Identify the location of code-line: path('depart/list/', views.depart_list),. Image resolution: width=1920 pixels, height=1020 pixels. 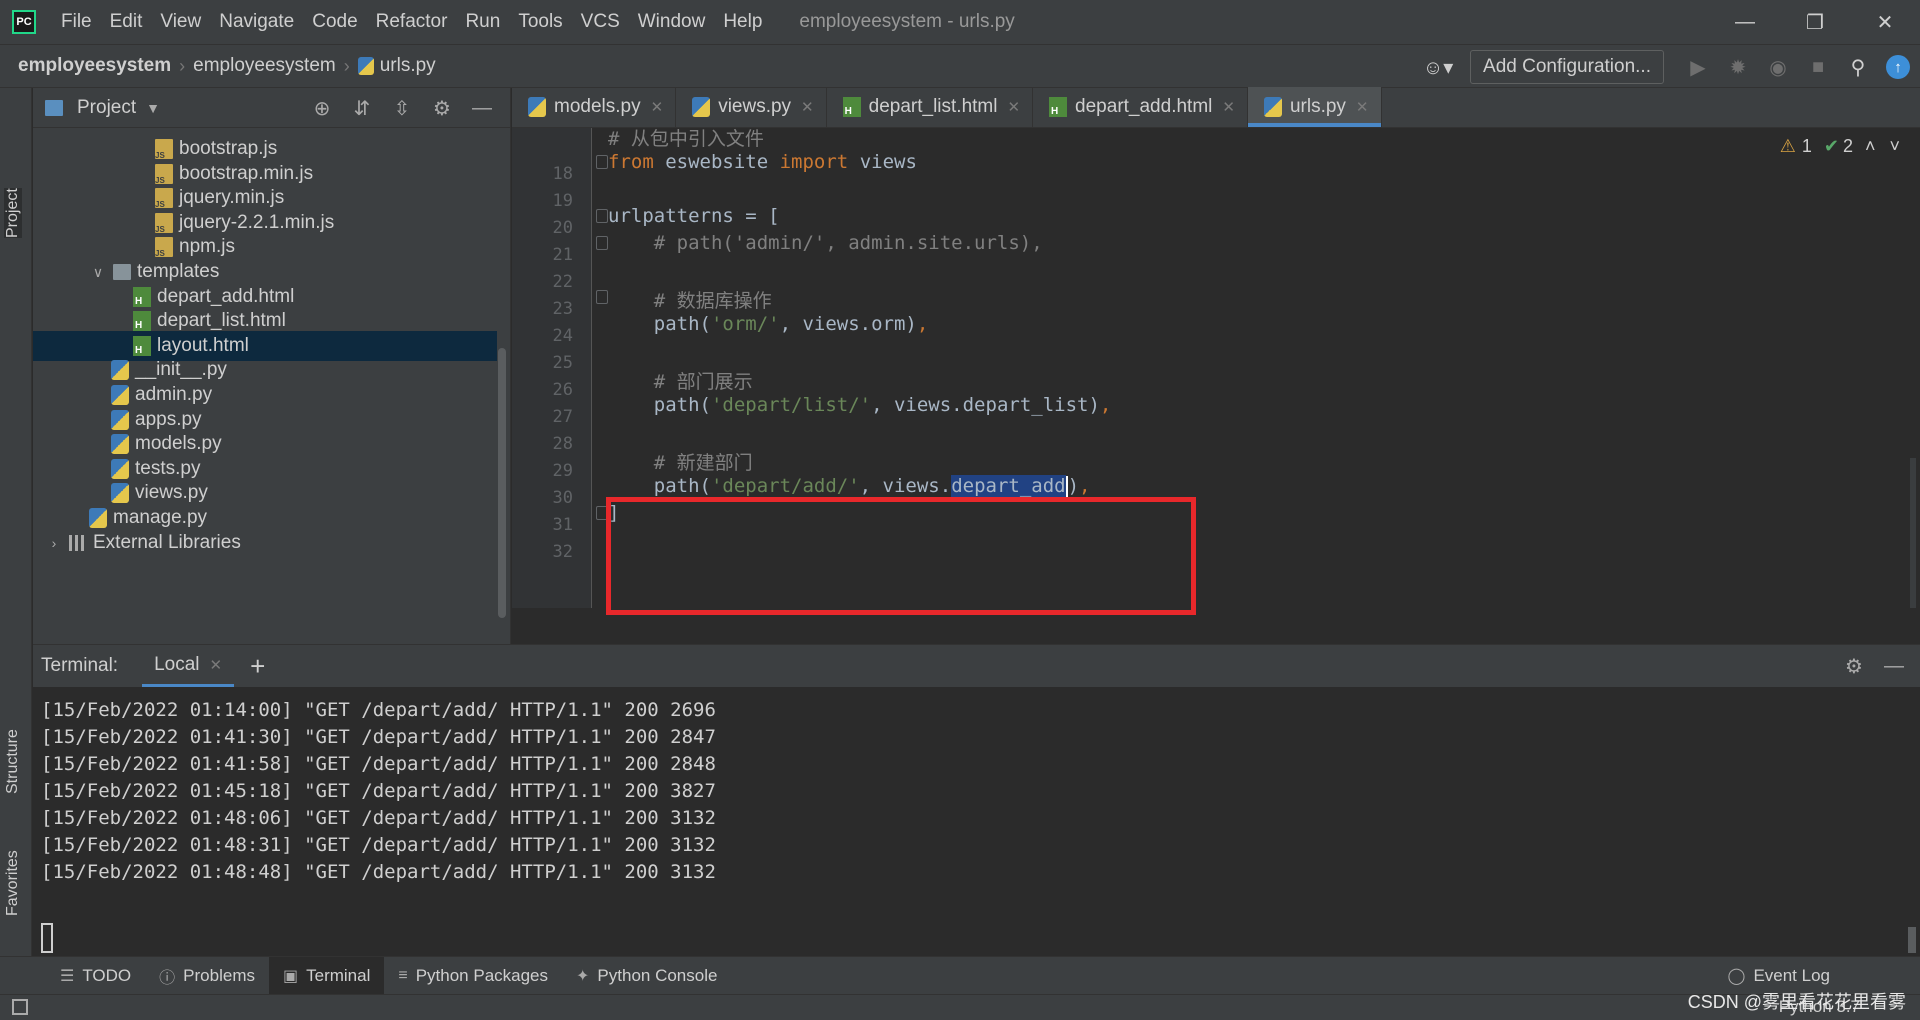
(860, 405).